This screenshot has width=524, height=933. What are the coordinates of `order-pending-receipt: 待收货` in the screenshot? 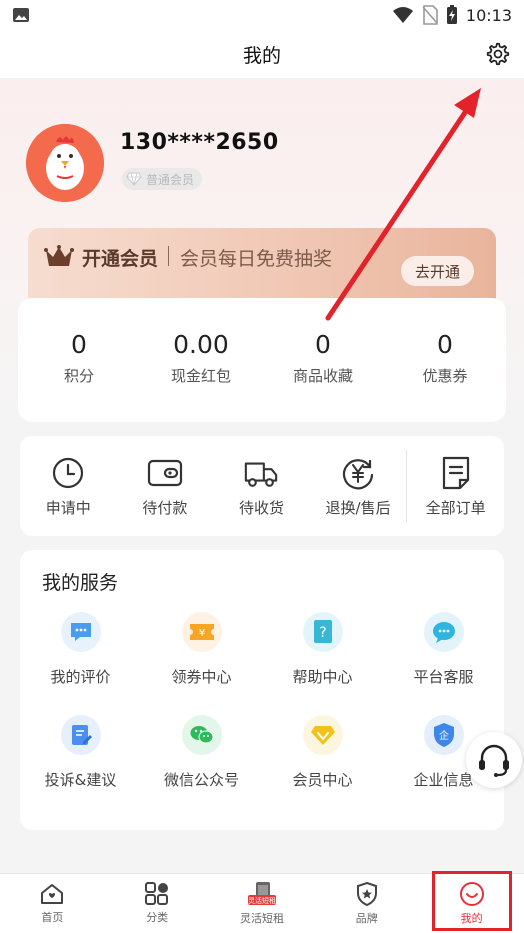 It's located at (261, 486).